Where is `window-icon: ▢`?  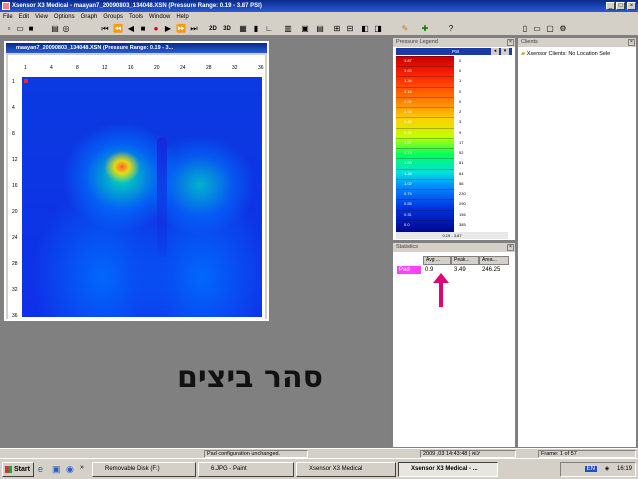 window-icon: ▢ is located at coordinates (550, 29).